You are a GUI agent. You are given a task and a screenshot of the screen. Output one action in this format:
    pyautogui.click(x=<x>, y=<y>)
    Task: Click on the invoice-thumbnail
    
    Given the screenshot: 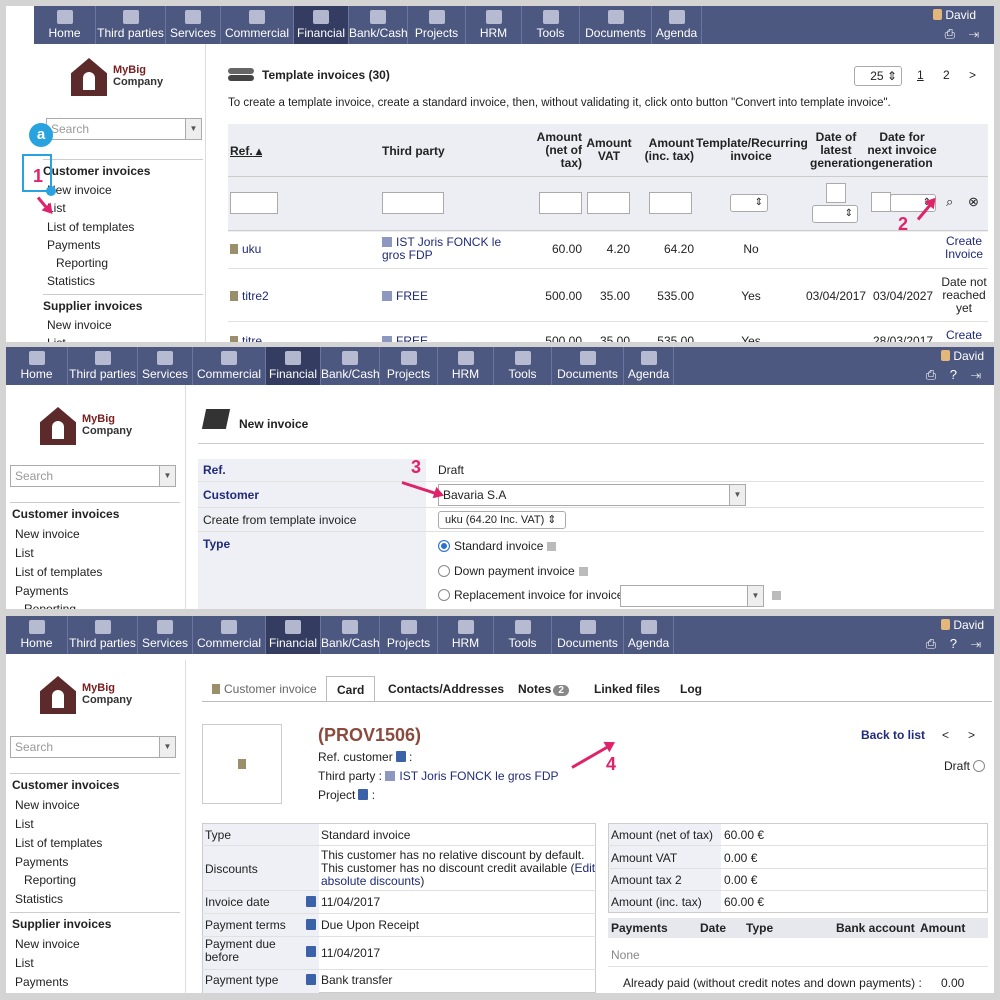 What is the action you would take?
    pyautogui.click(x=242, y=764)
    